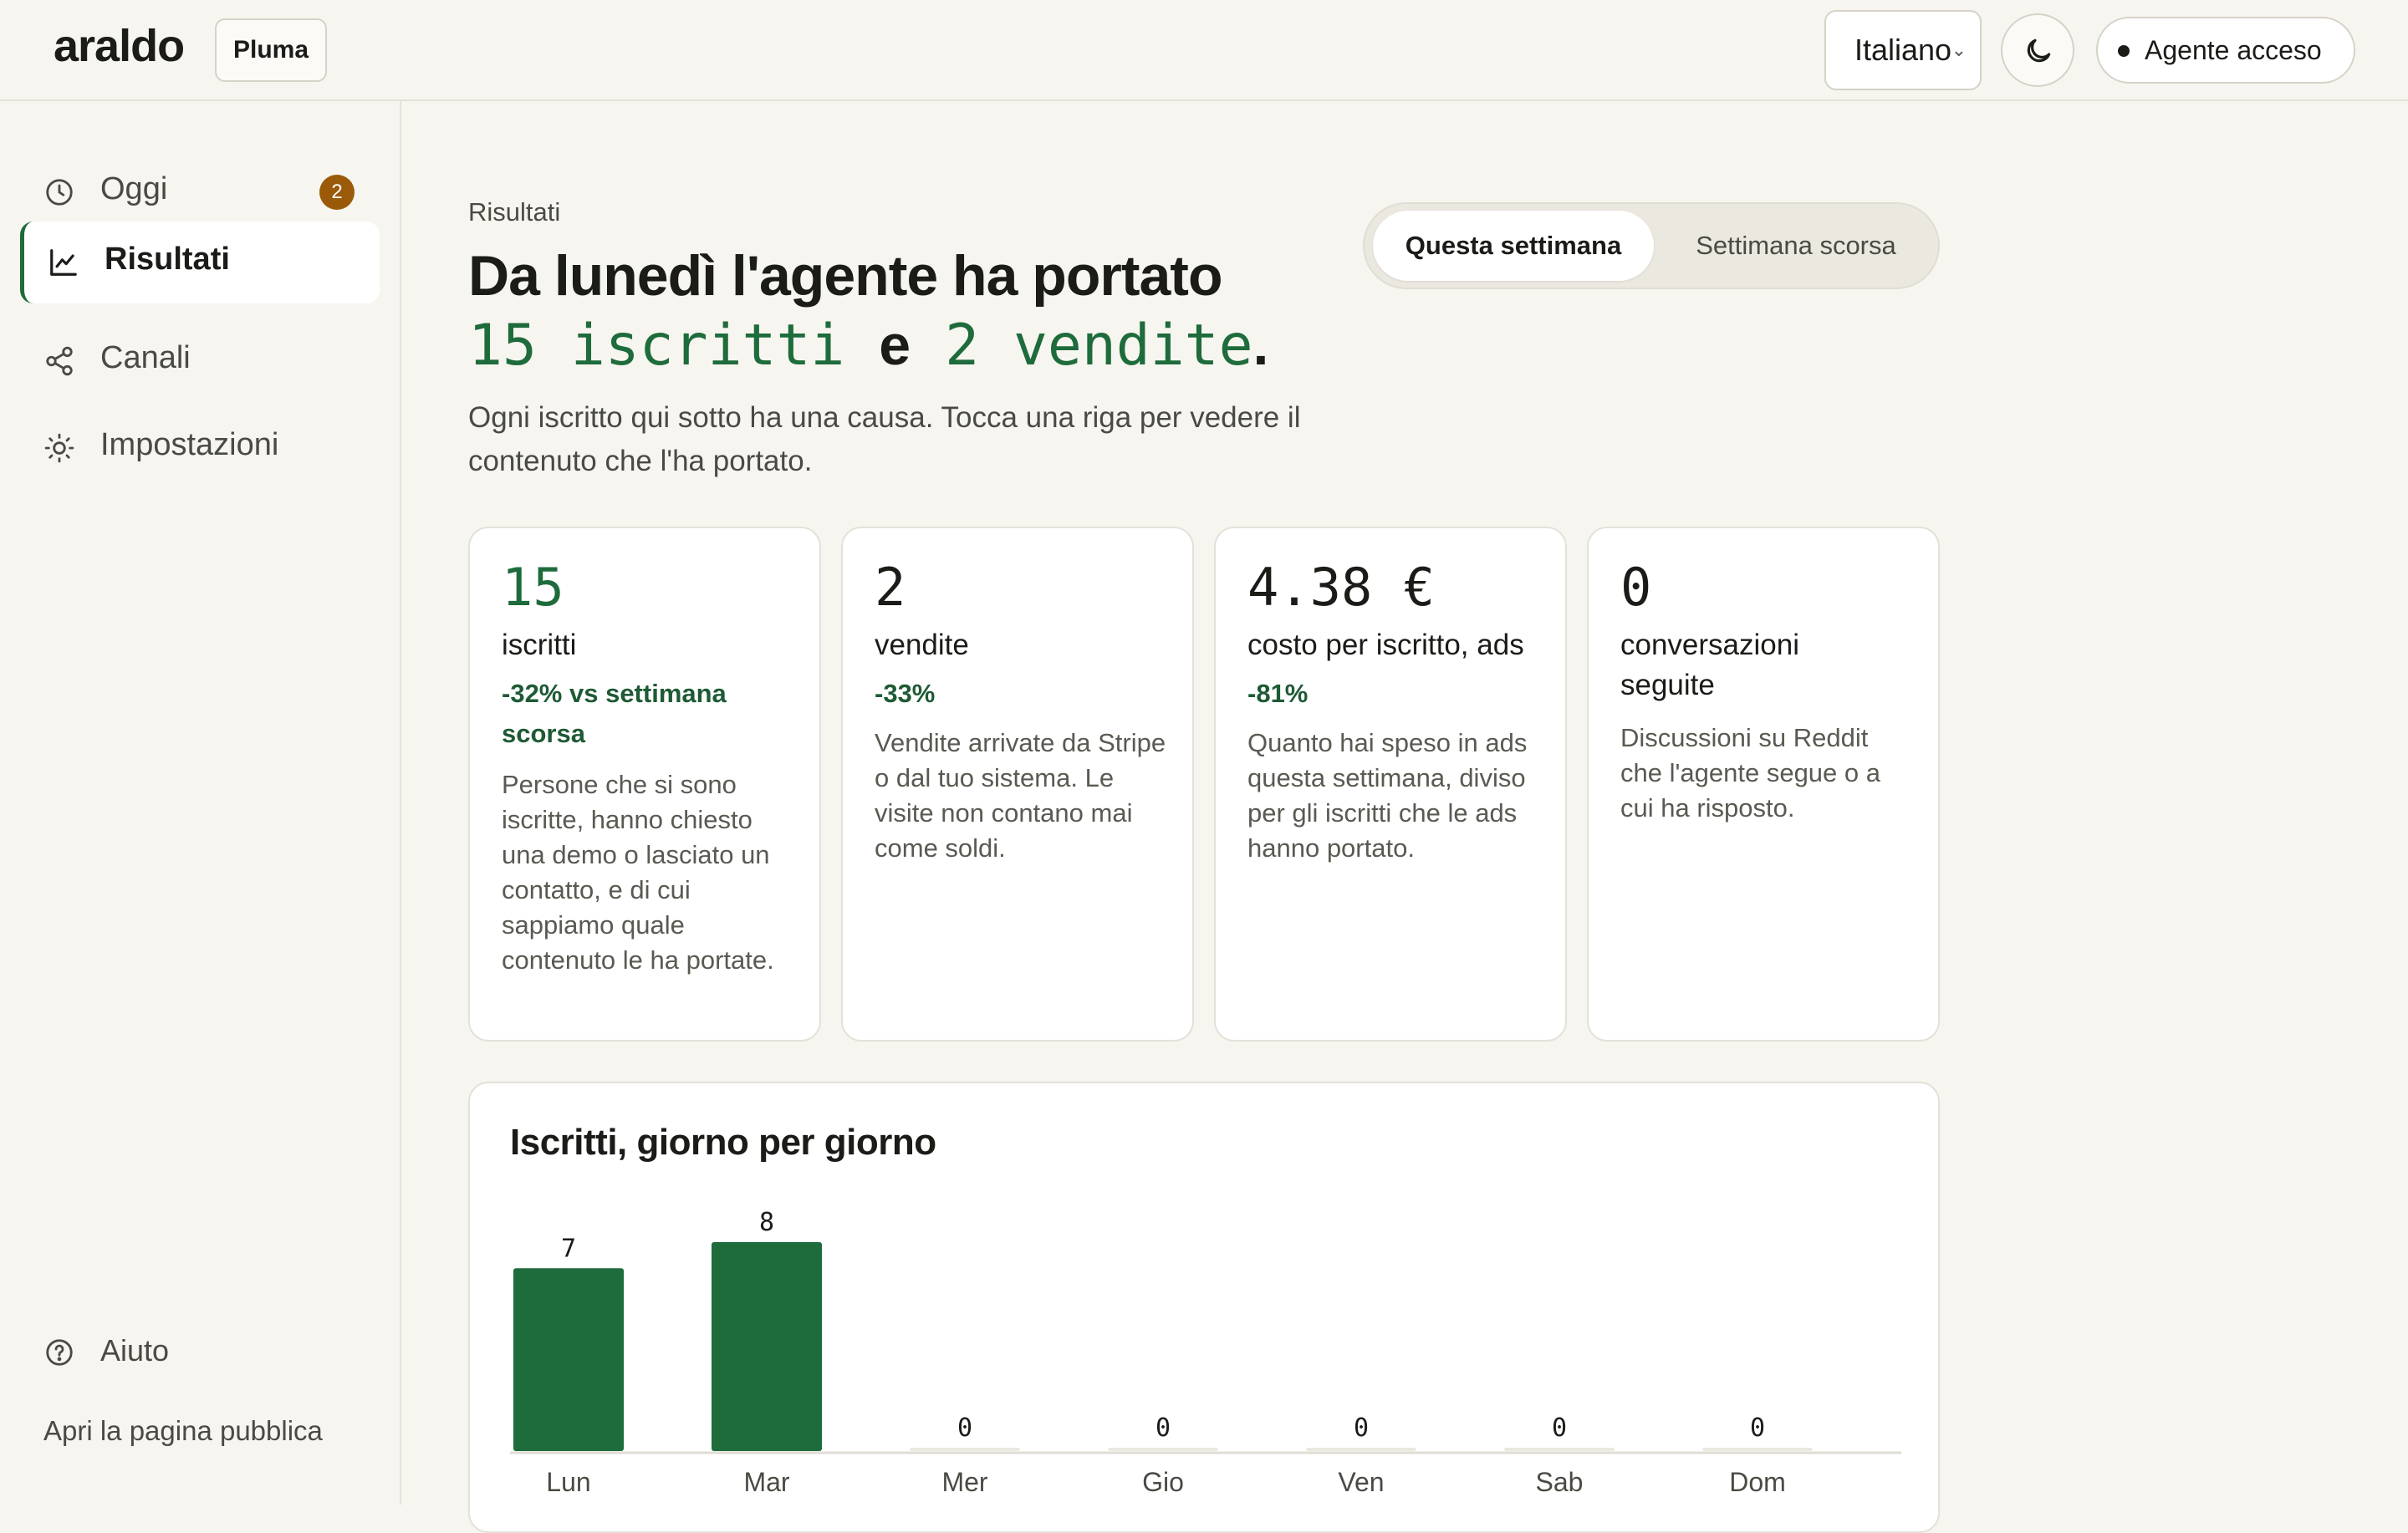 The image size is (2408, 1533). What do you see at coordinates (964, 1482) in the screenshot?
I see `chart-tick-label: Mer` at bounding box center [964, 1482].